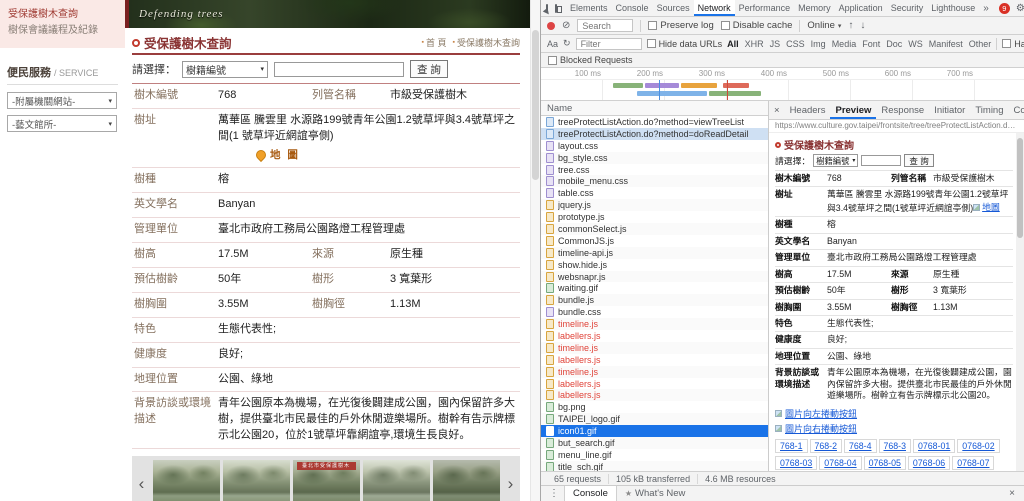 This screenshot has width=1024, height=501. I want to click on request-row: menu_line.gif, so click(654, 455).